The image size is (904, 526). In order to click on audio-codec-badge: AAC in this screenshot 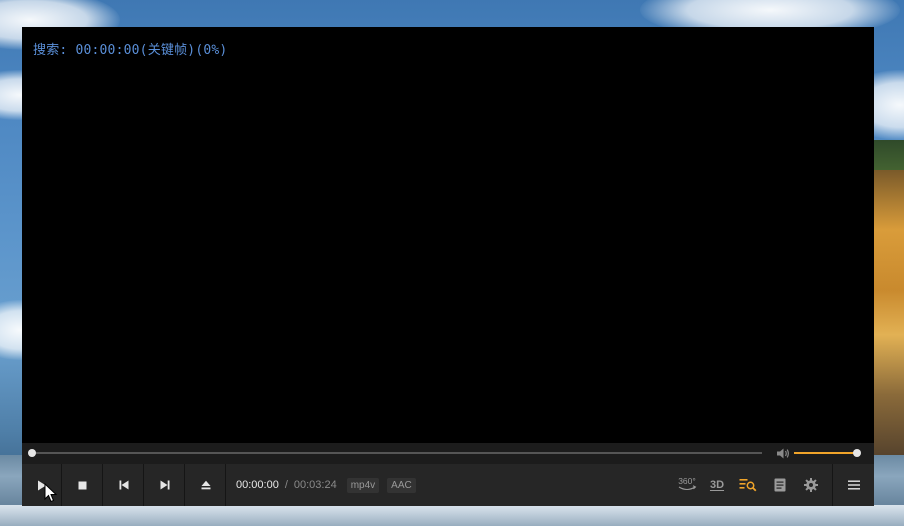, I will do `click(401, 485)`.